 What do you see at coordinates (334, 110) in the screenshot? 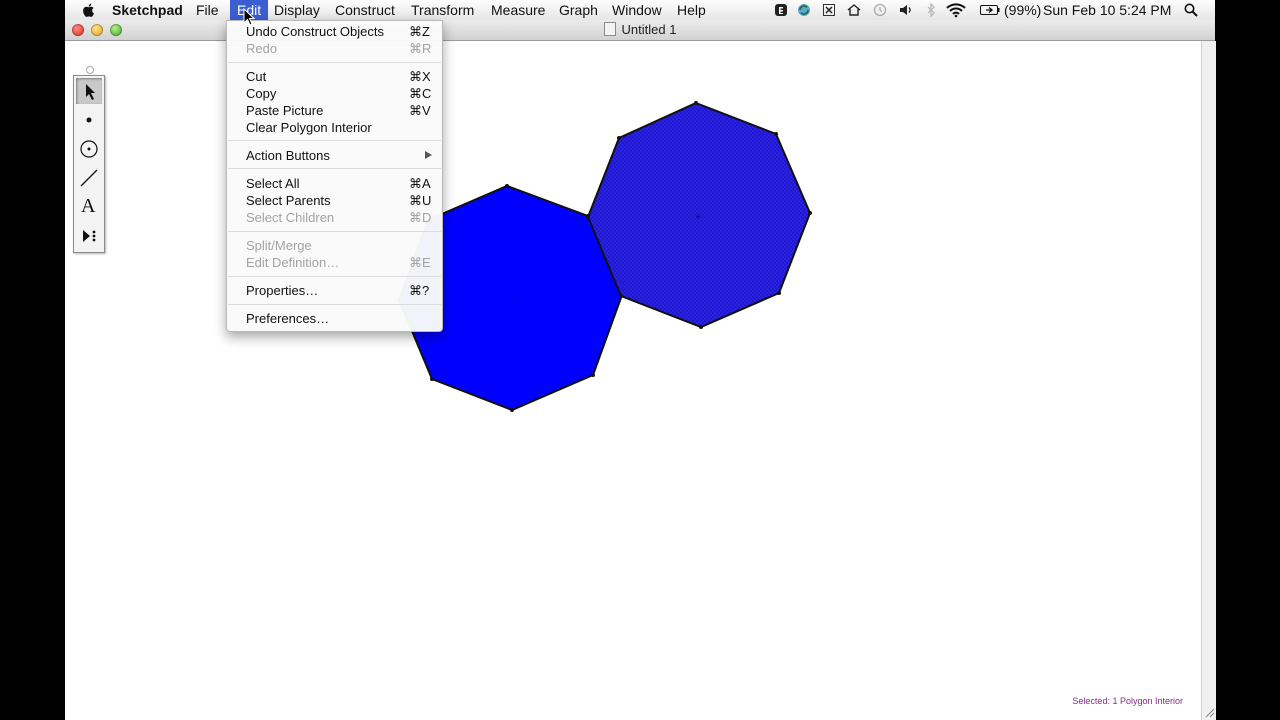
I see `menu-item-paste-picture: Paste Picture ⌘V` at bounding box center [334, 110].